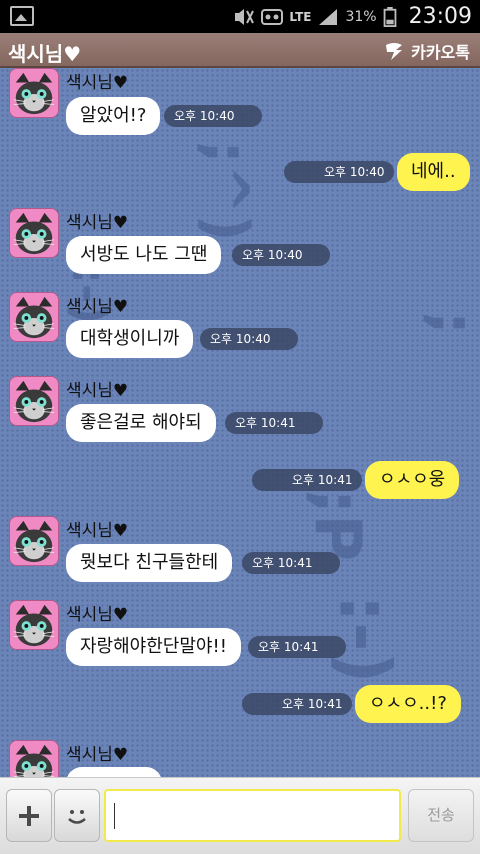 The image size is (480, 854). I want to click on smiley-icon, so click(77, 816).